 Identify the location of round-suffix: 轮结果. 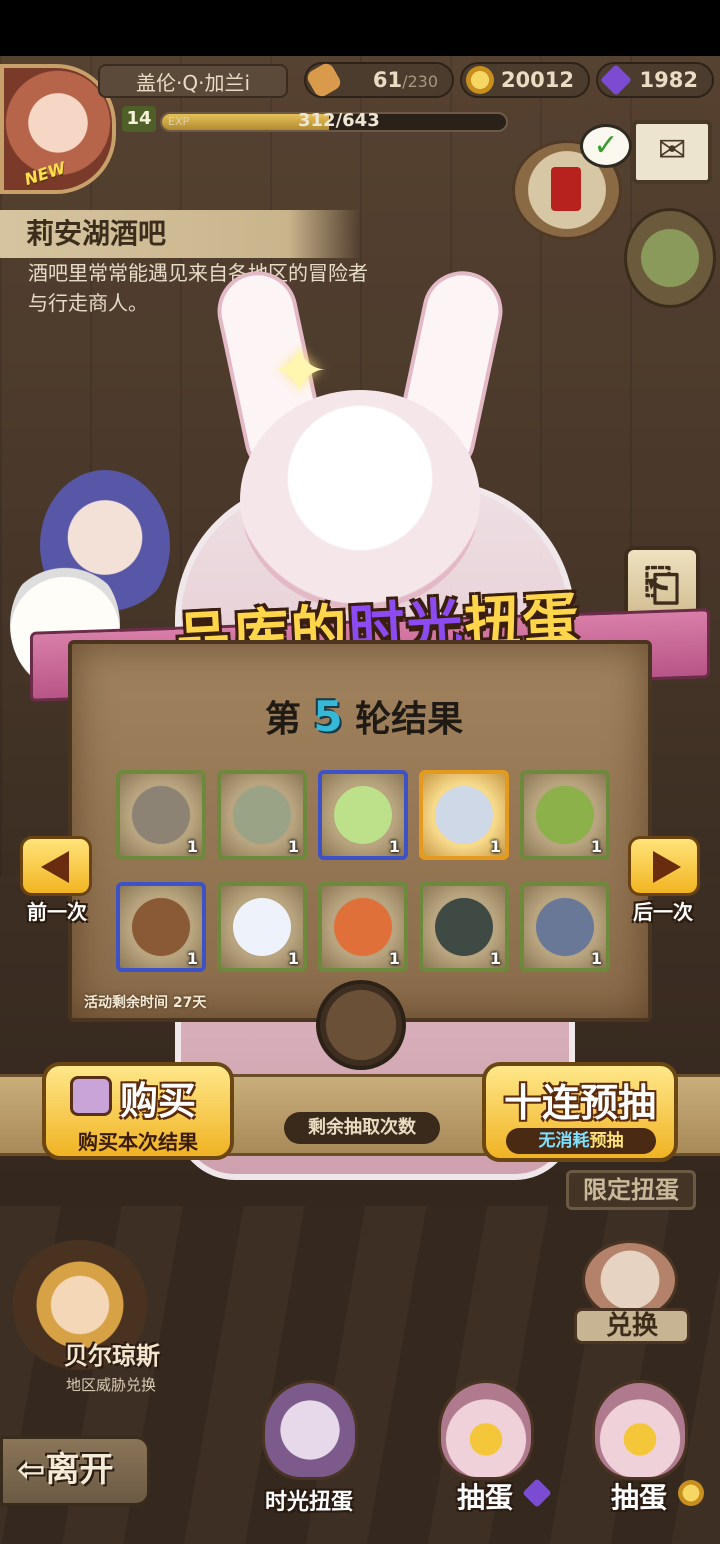
(409, 719).